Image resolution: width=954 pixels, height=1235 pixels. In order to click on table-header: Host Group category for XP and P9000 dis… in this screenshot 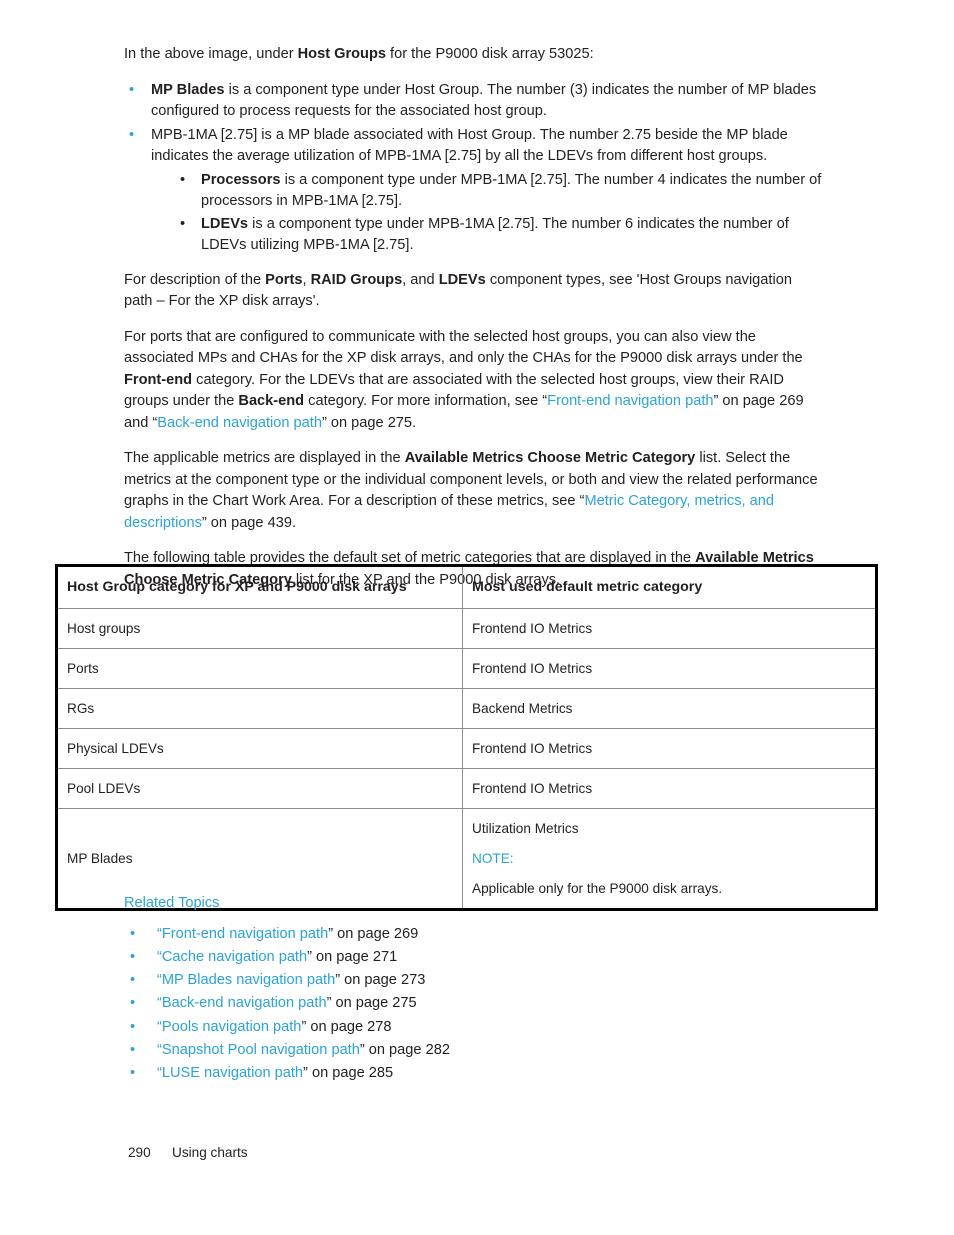, I will do `click(466, 587)`.